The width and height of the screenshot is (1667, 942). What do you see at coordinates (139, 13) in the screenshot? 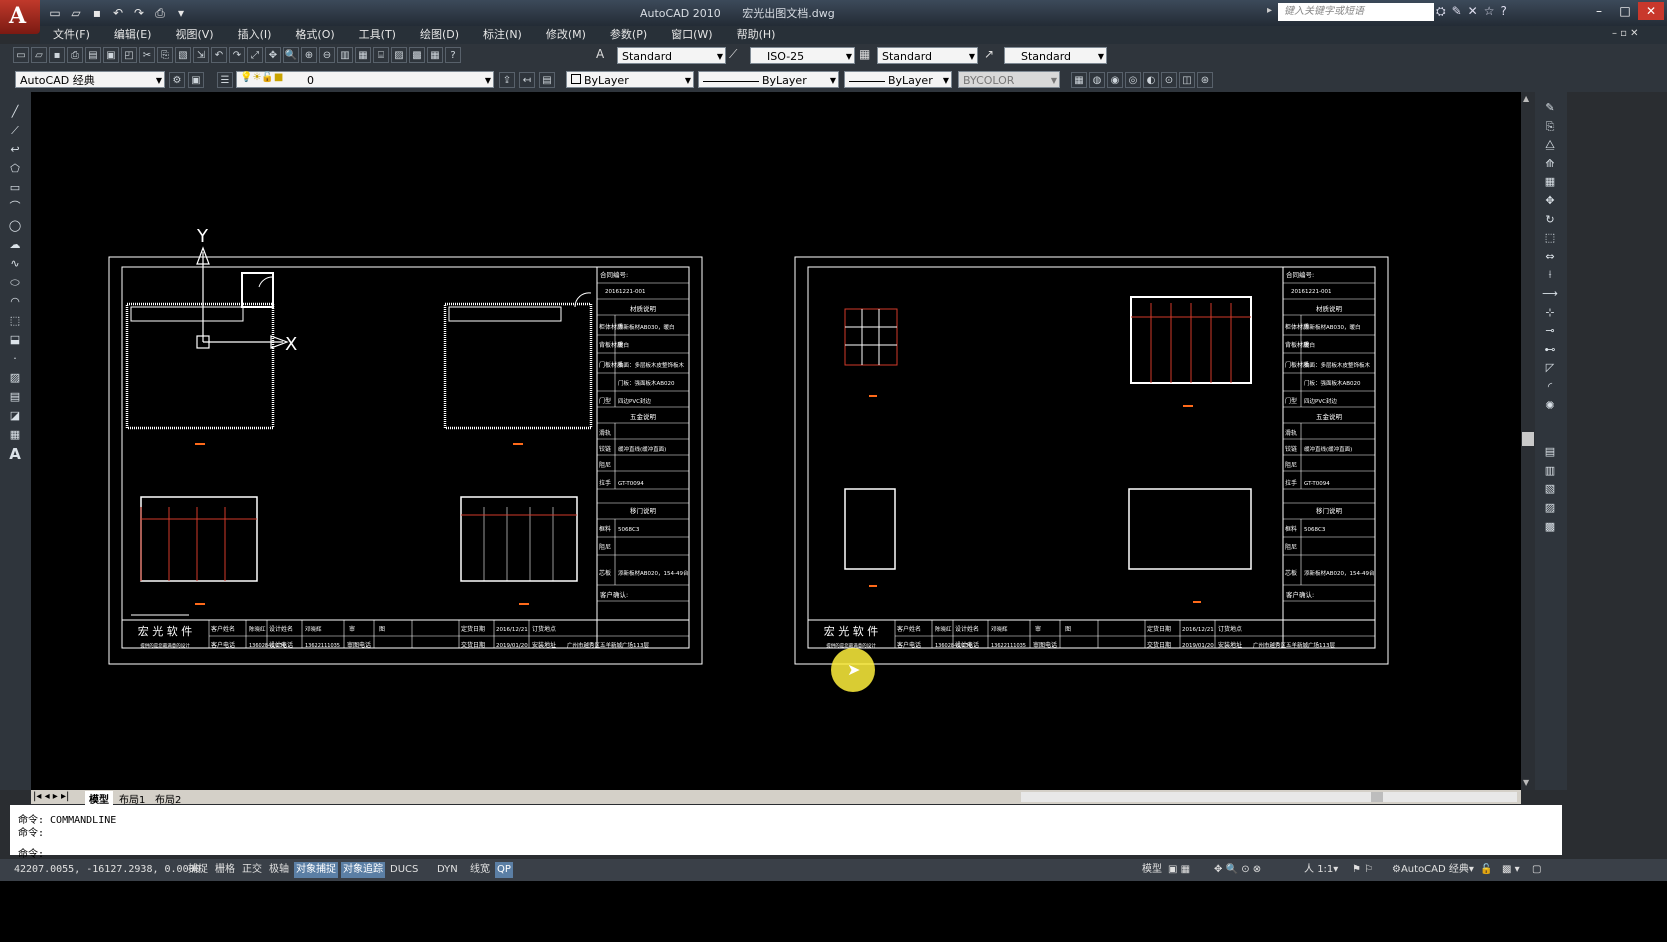
I see `redo-icon: ↷` at bounding box center [139, 13].